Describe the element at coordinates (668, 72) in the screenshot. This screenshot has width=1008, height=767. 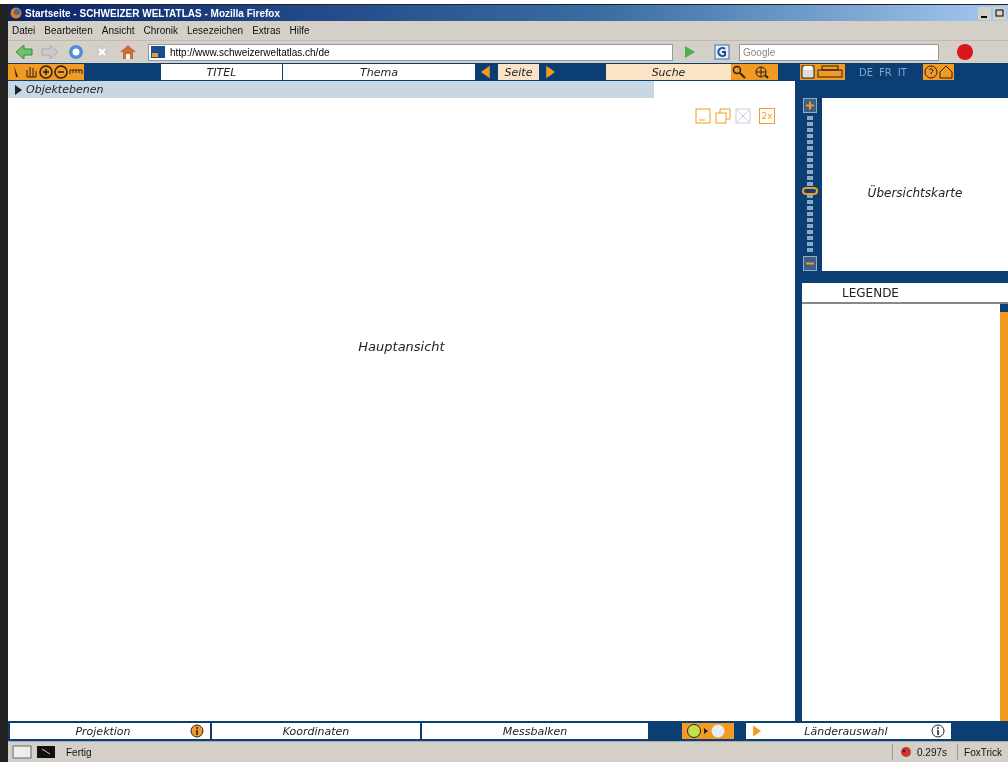
I see `search-field: Suche` at that location.